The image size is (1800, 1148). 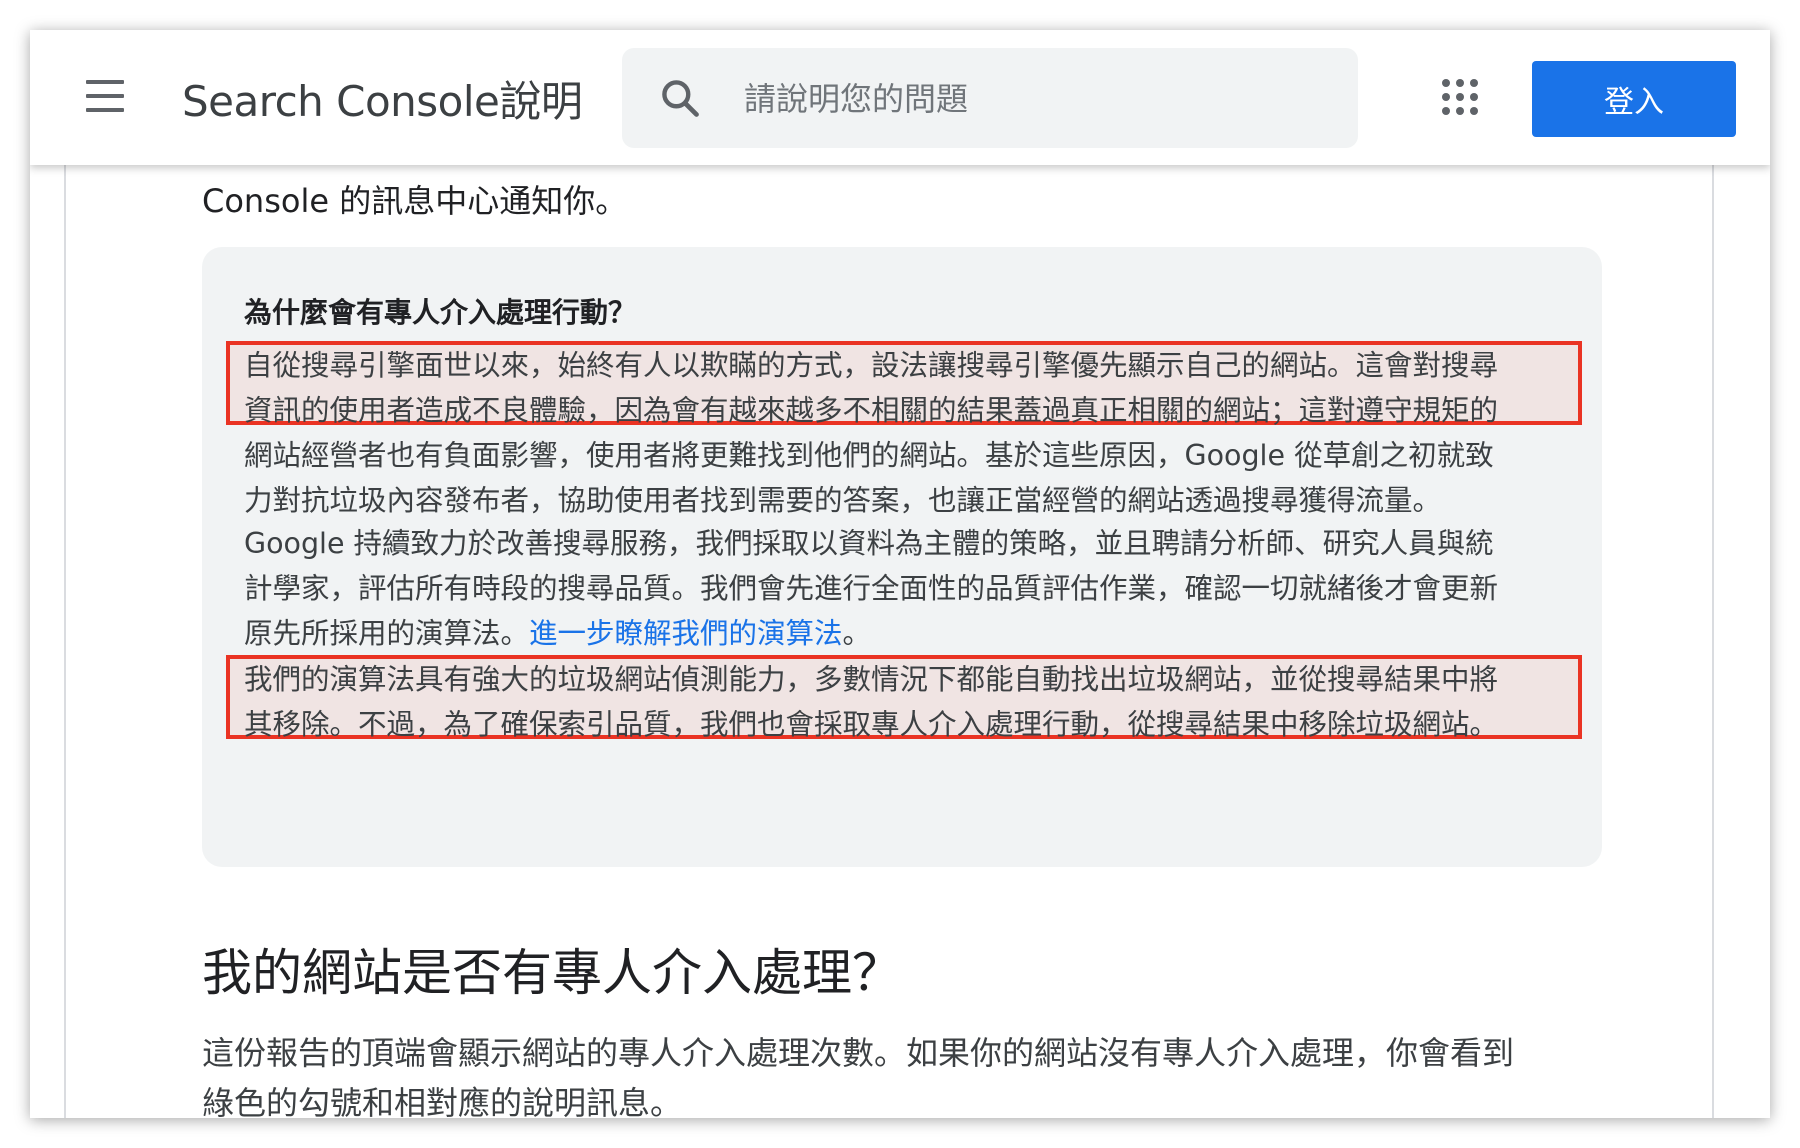 I want to click on apps-grid-icon, so click(x=1460, y=97).